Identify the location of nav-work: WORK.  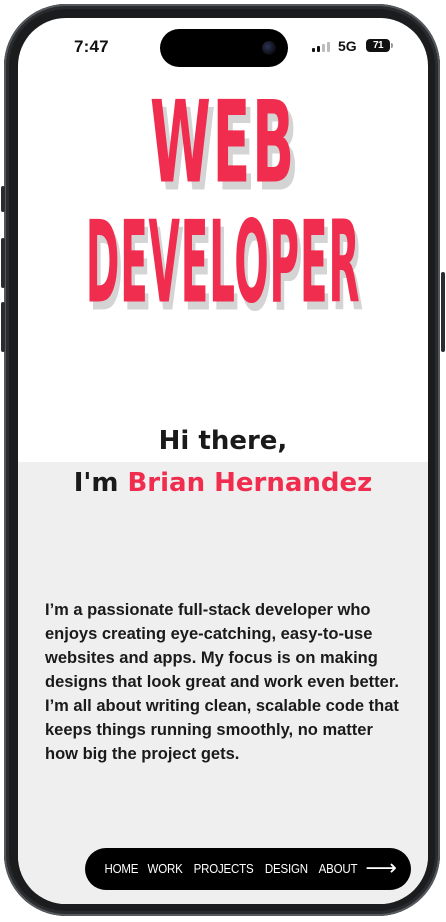
(165, 869).